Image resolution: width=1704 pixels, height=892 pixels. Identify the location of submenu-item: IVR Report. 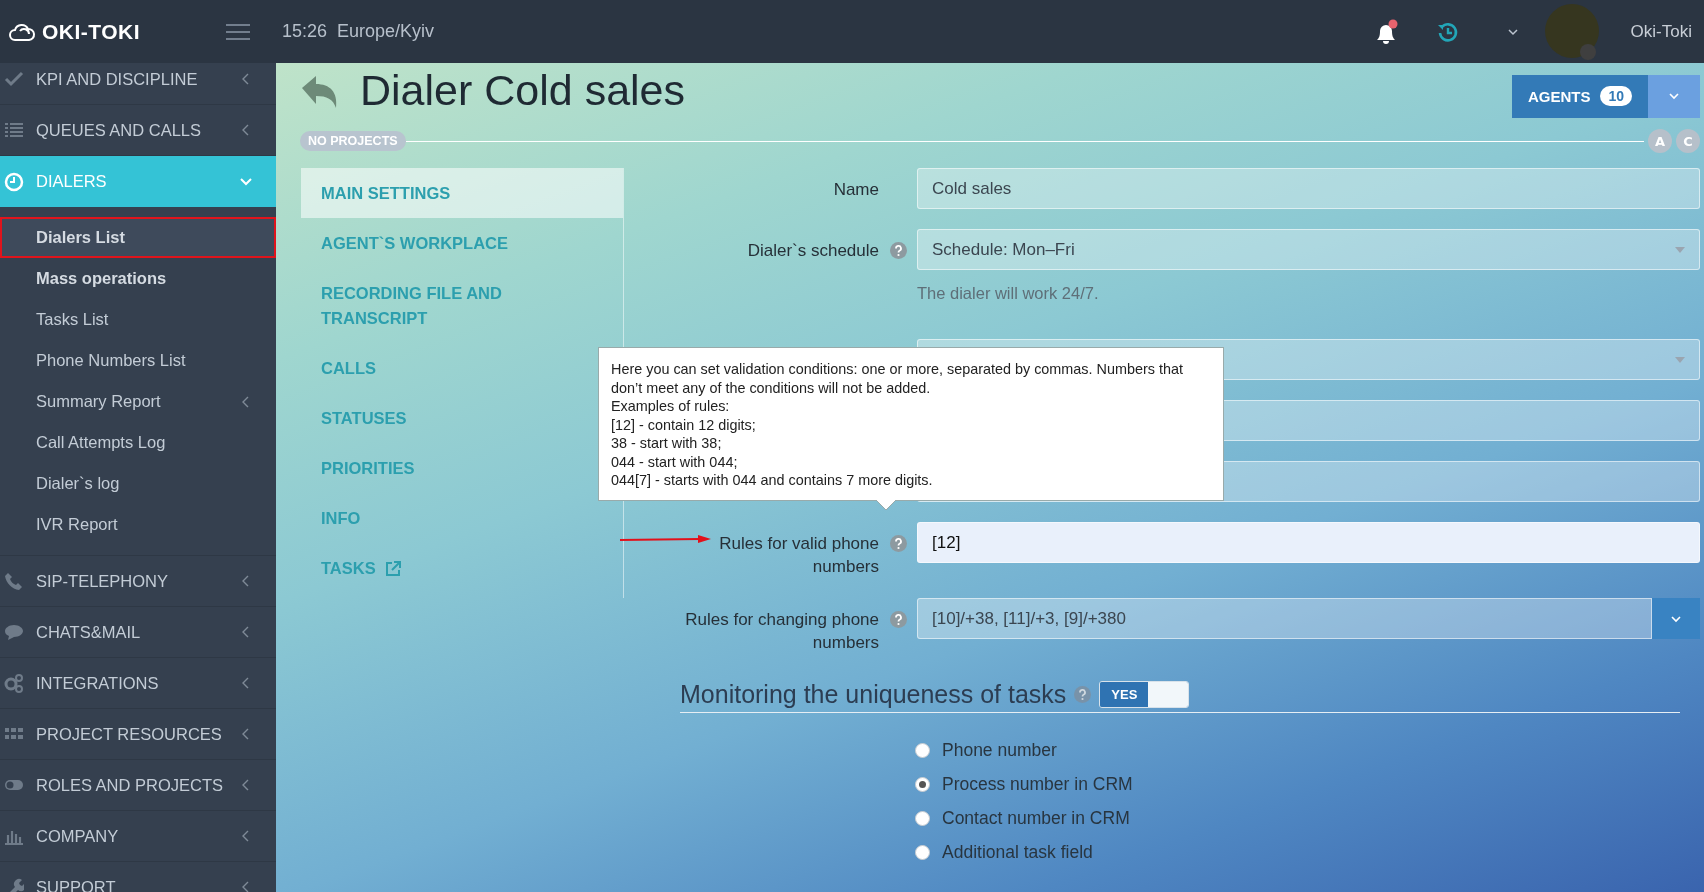
(138, 524).